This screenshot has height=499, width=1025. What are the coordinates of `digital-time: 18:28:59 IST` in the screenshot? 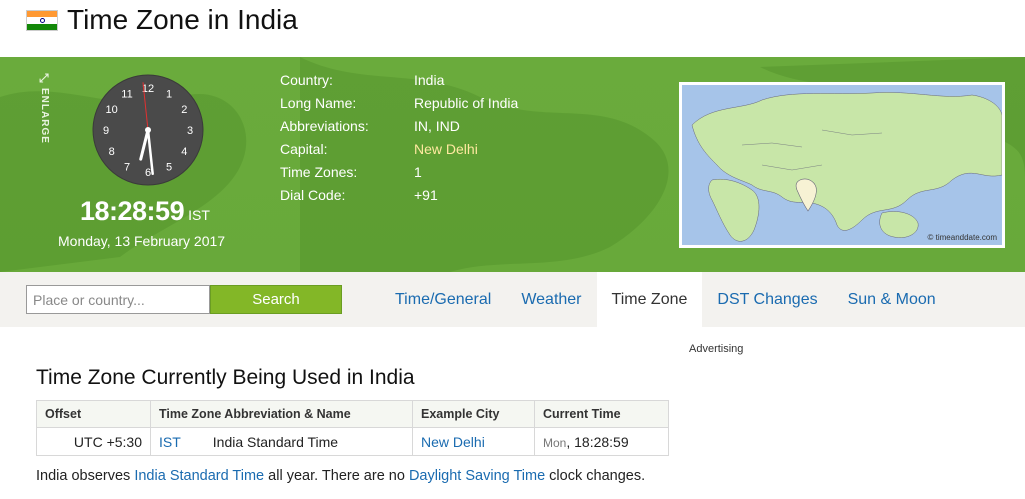 It's located at (145, 211).